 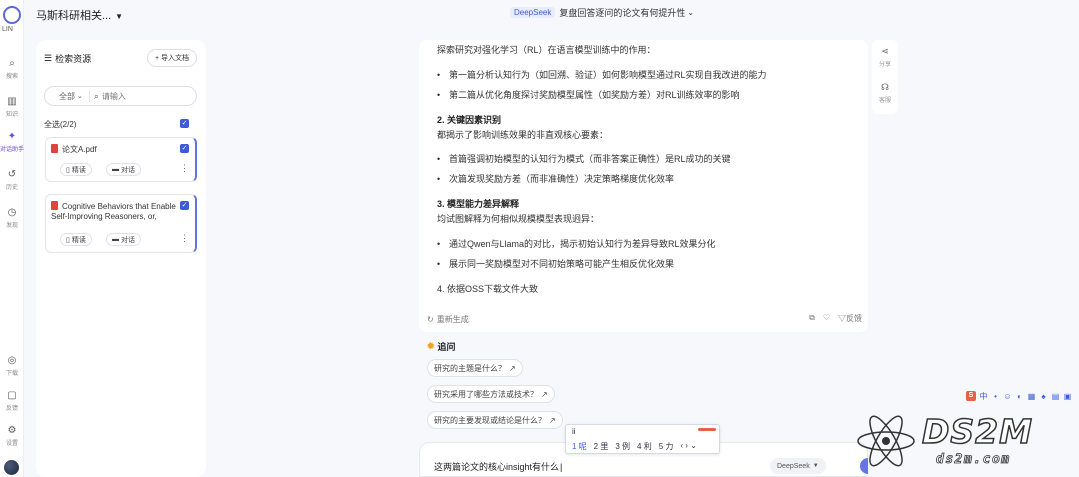 What do you see at coordinates (12, 15) in the screenshot?
I see `app-logo` at bounding box center [12, 15].